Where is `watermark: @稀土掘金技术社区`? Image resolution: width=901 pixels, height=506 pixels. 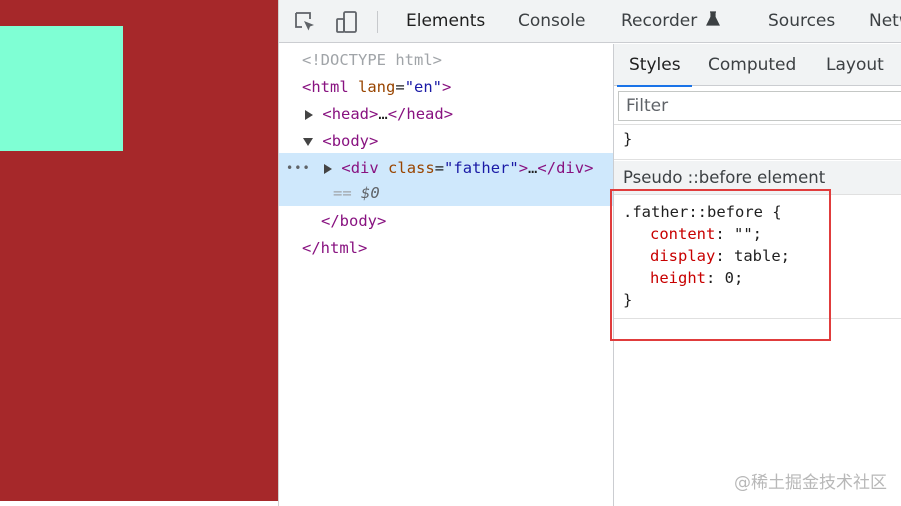
watermark: @稀土掘金技术社区 is located at coordinates (810, 483).